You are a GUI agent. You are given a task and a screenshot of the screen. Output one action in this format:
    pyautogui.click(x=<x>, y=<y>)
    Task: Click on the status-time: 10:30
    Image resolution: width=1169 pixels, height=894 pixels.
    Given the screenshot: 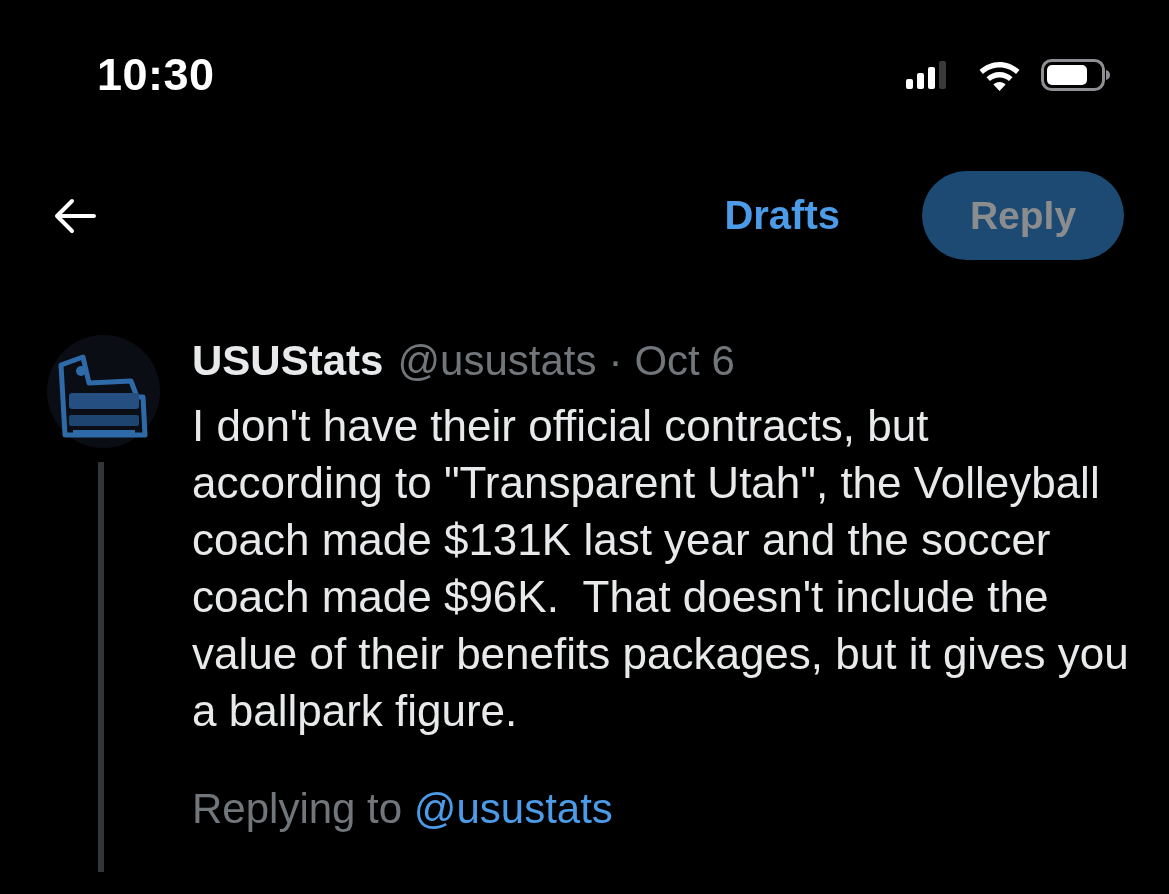 What is the action you would take?
    pyautogui.click(x=156, y=75)
    